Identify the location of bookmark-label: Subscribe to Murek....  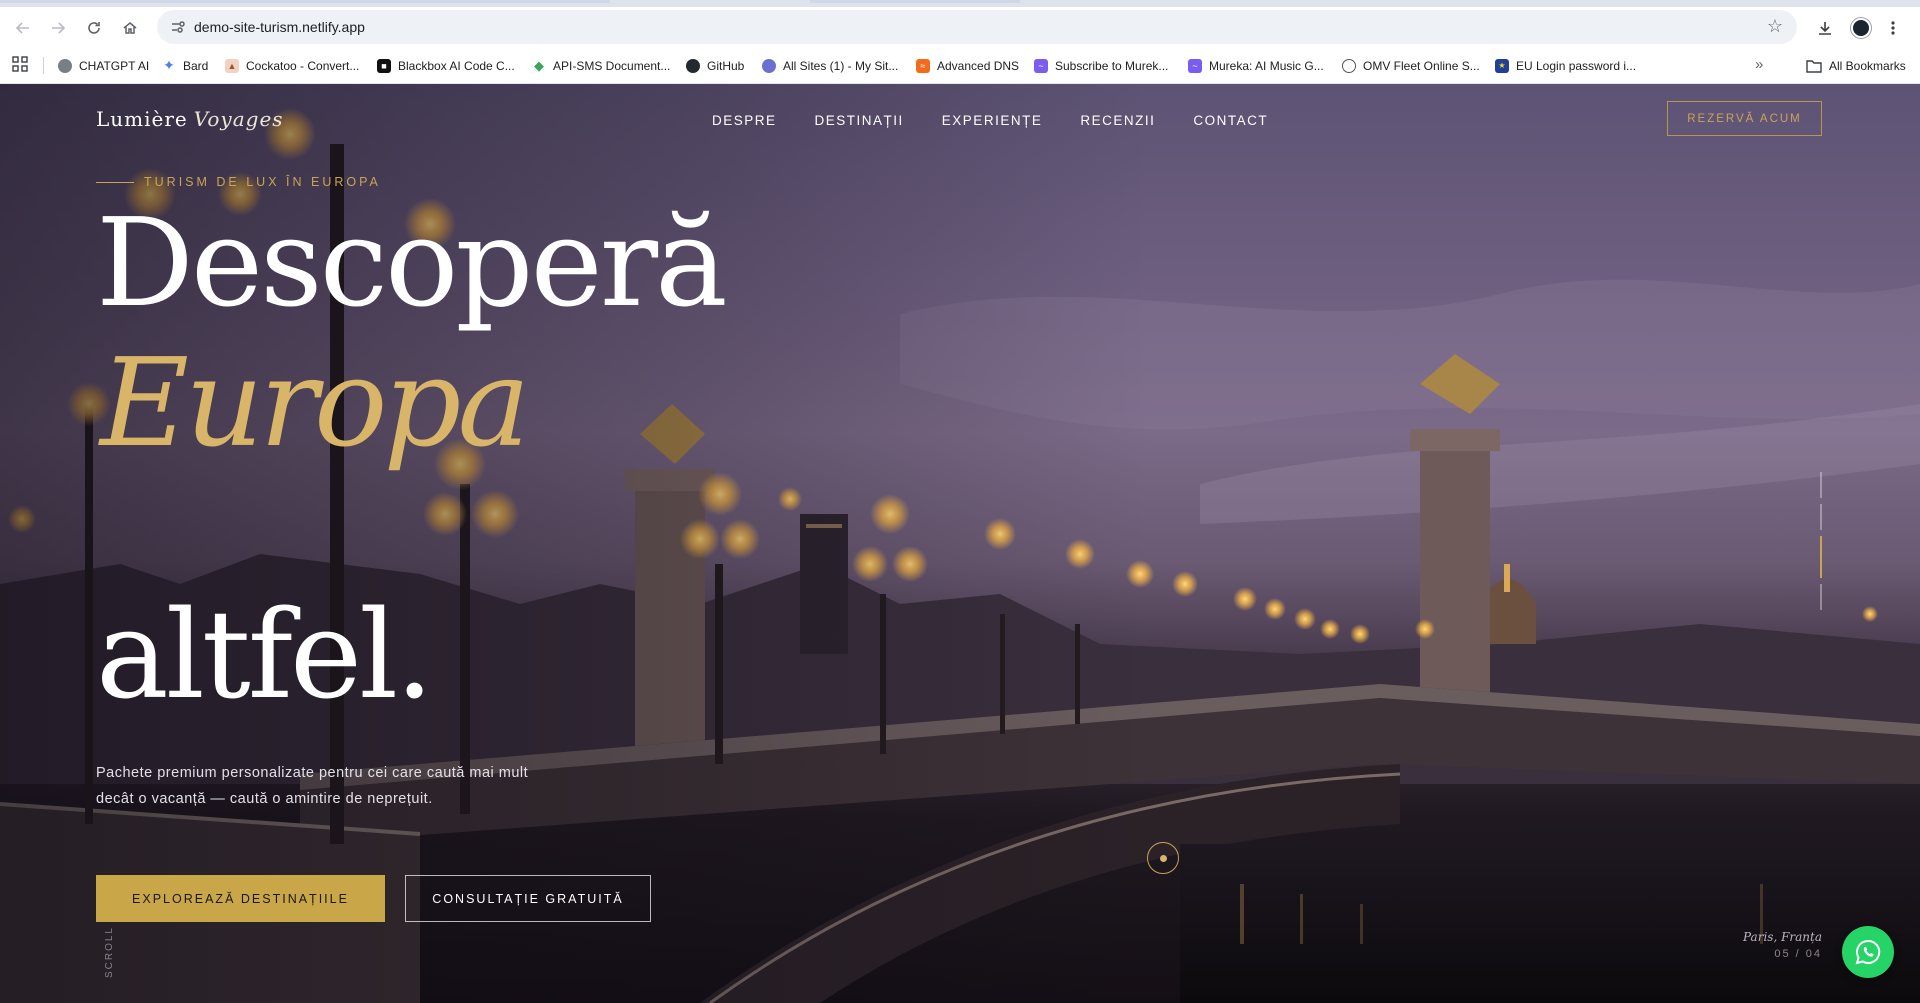
(1112, 65).